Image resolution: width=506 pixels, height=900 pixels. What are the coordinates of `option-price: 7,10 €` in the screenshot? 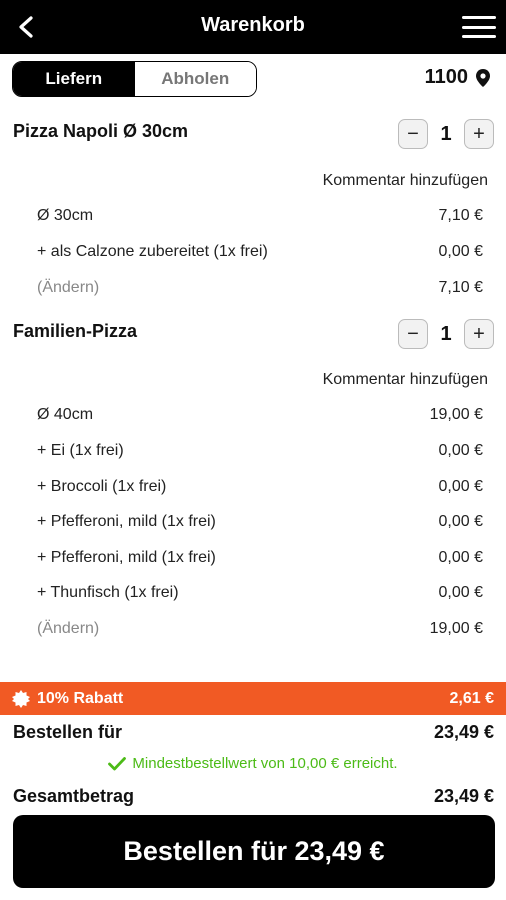 It's located at (460, 215).